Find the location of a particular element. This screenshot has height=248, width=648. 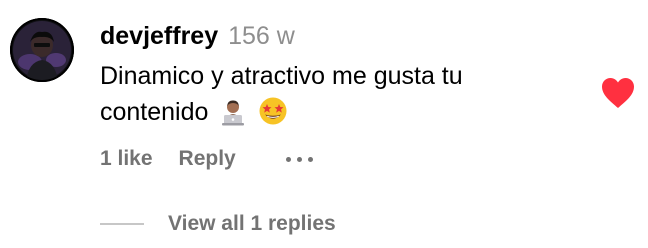

avatar-image is located at coordinates (42, 50).